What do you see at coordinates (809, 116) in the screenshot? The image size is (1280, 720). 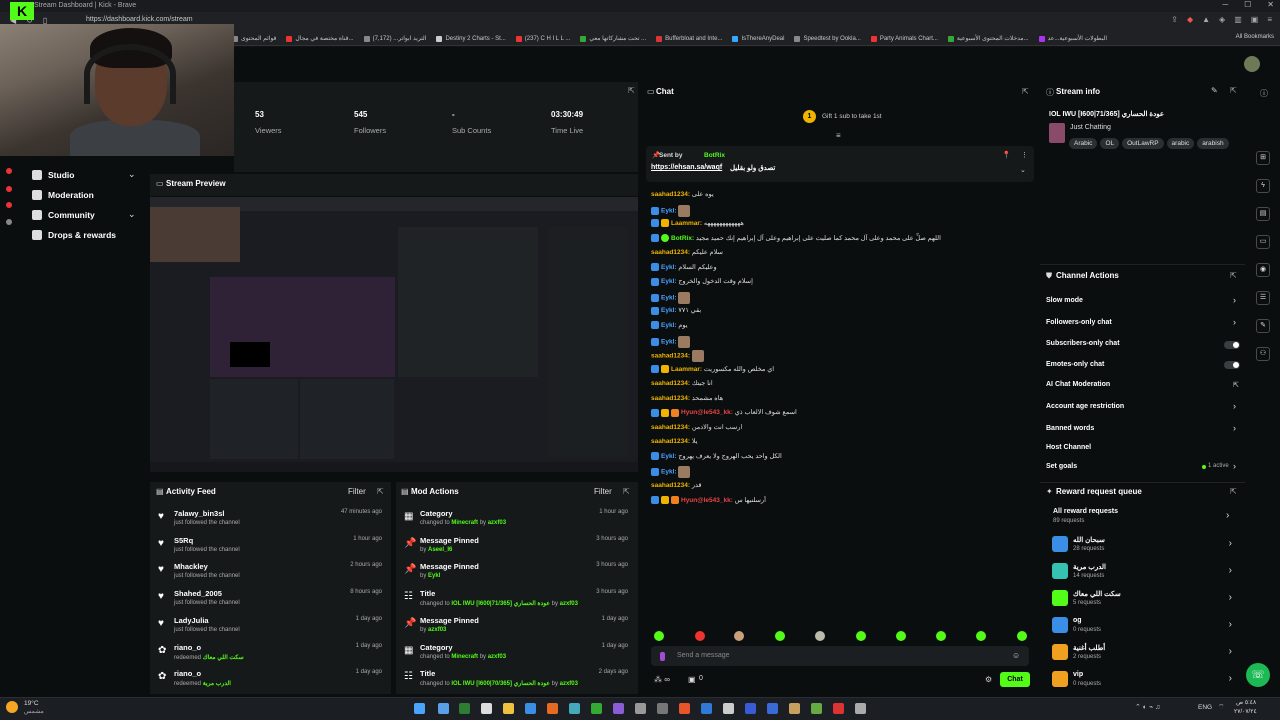 I see `gift-icon: 1` at bounding box center [809, 116].